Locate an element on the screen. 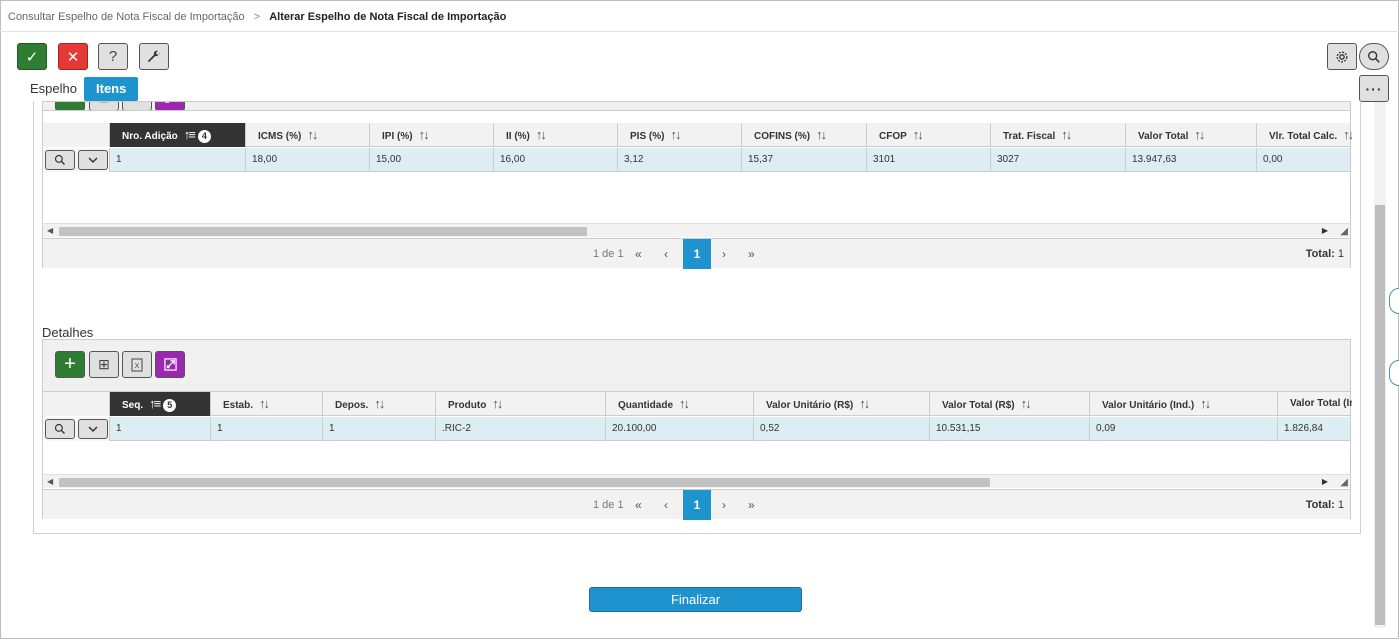  col-trat-fiscal: Trat. Fiscal ↑↓ is located at coordinates (1058, 135).